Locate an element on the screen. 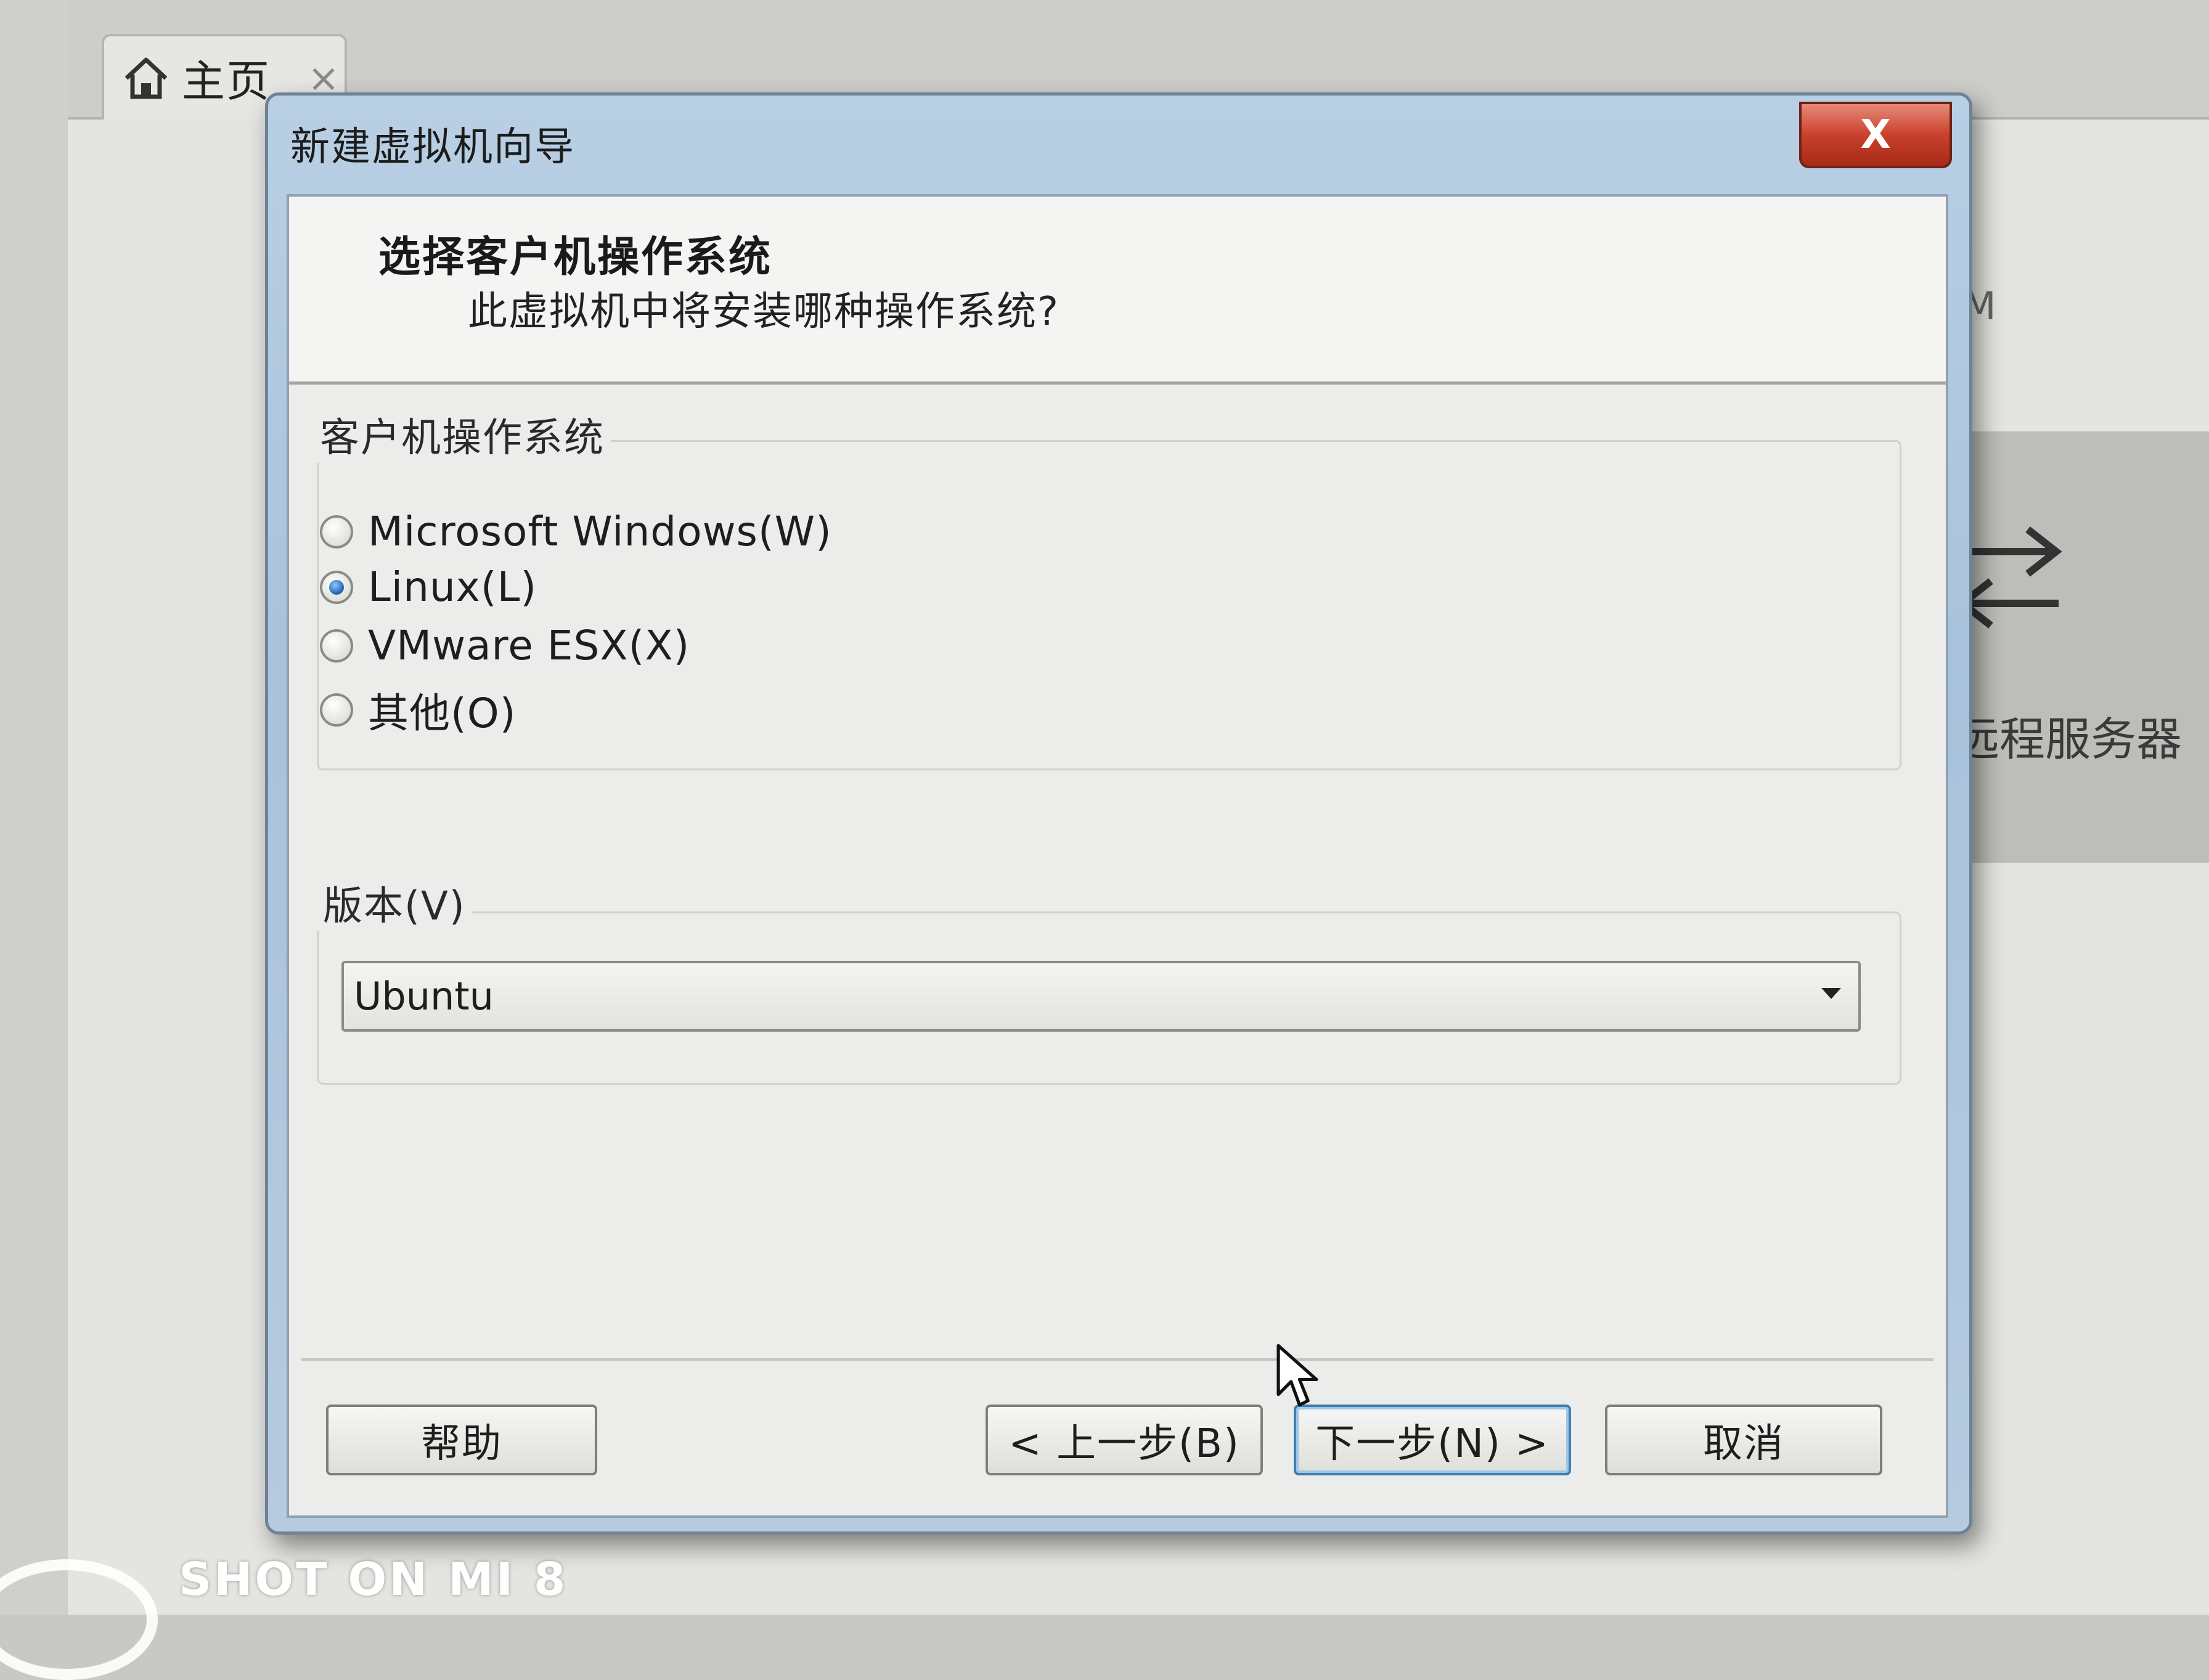 The image size is (2209, 1680). version-label: 版本(V) is located at coordinates (394, 903).